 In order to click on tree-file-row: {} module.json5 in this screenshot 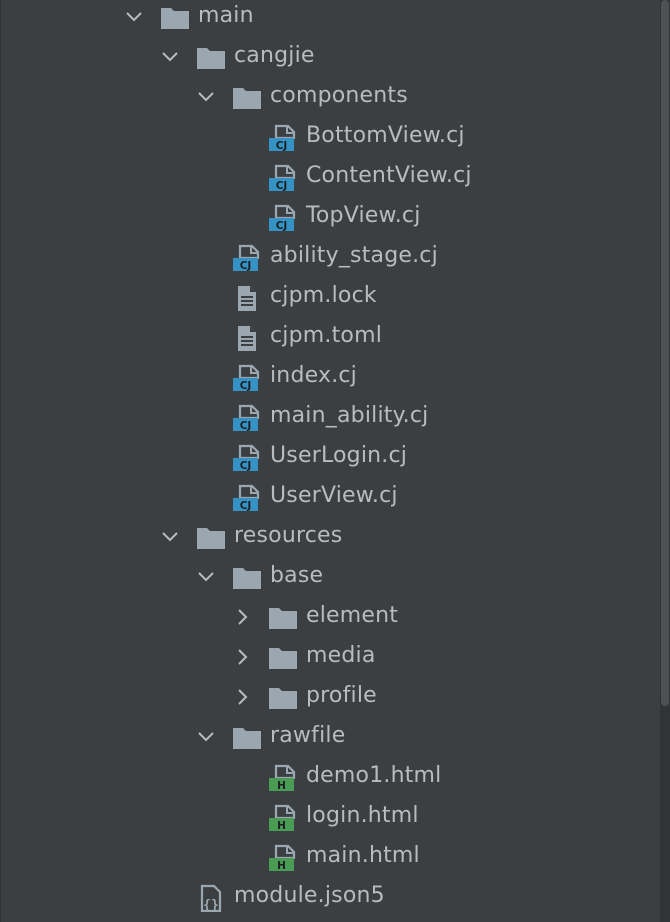, I will do `click(330, 897)`.